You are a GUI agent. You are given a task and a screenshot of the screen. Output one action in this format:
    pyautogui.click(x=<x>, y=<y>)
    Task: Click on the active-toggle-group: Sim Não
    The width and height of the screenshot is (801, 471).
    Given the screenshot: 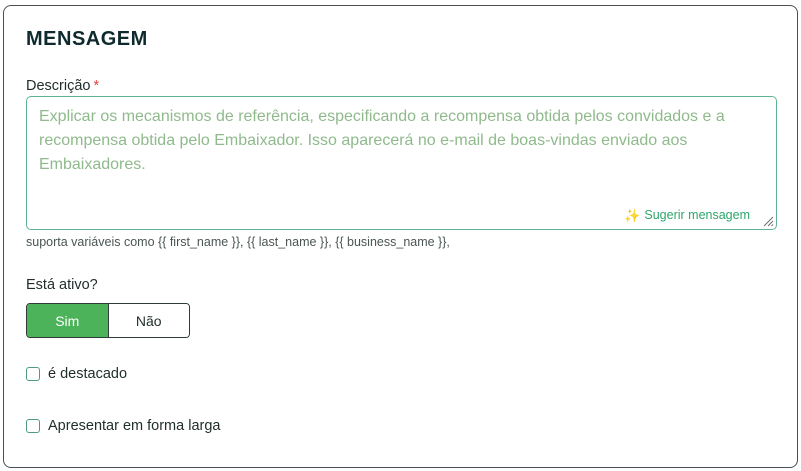 What is the action you would take?
    pyautogui.click(x=108, y=320)
    